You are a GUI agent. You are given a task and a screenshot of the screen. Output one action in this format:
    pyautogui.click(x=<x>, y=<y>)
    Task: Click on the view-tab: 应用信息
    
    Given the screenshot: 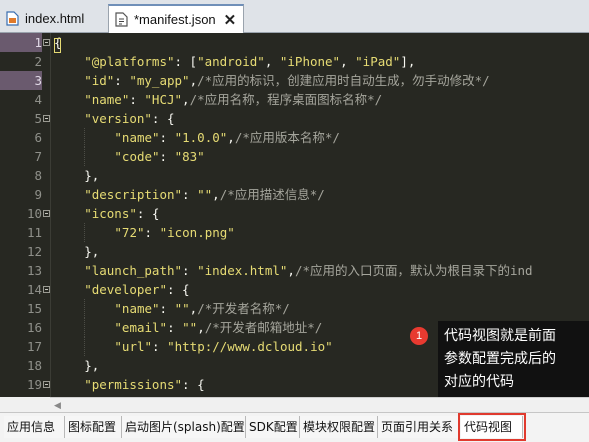 What is the action you would take?
    pyautogui.click(x=34, y=427)
    